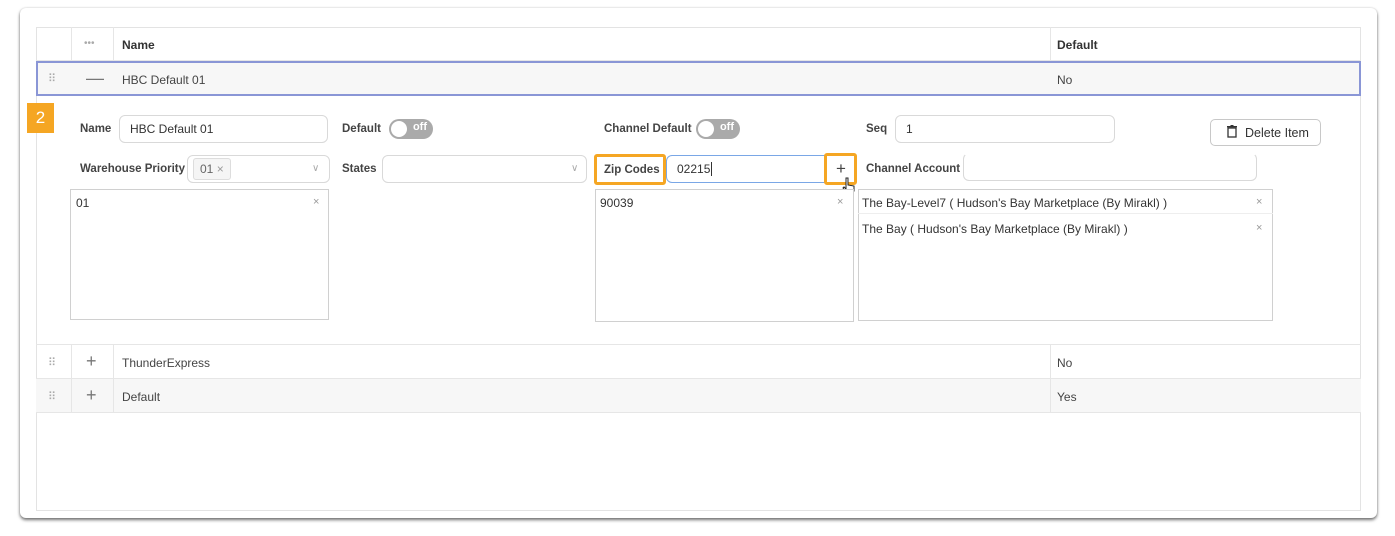 The height and width of the screenshot is (536, 1395). I want to click on warehouse-priority-label: Warehouse Priority, so click(133, 169).